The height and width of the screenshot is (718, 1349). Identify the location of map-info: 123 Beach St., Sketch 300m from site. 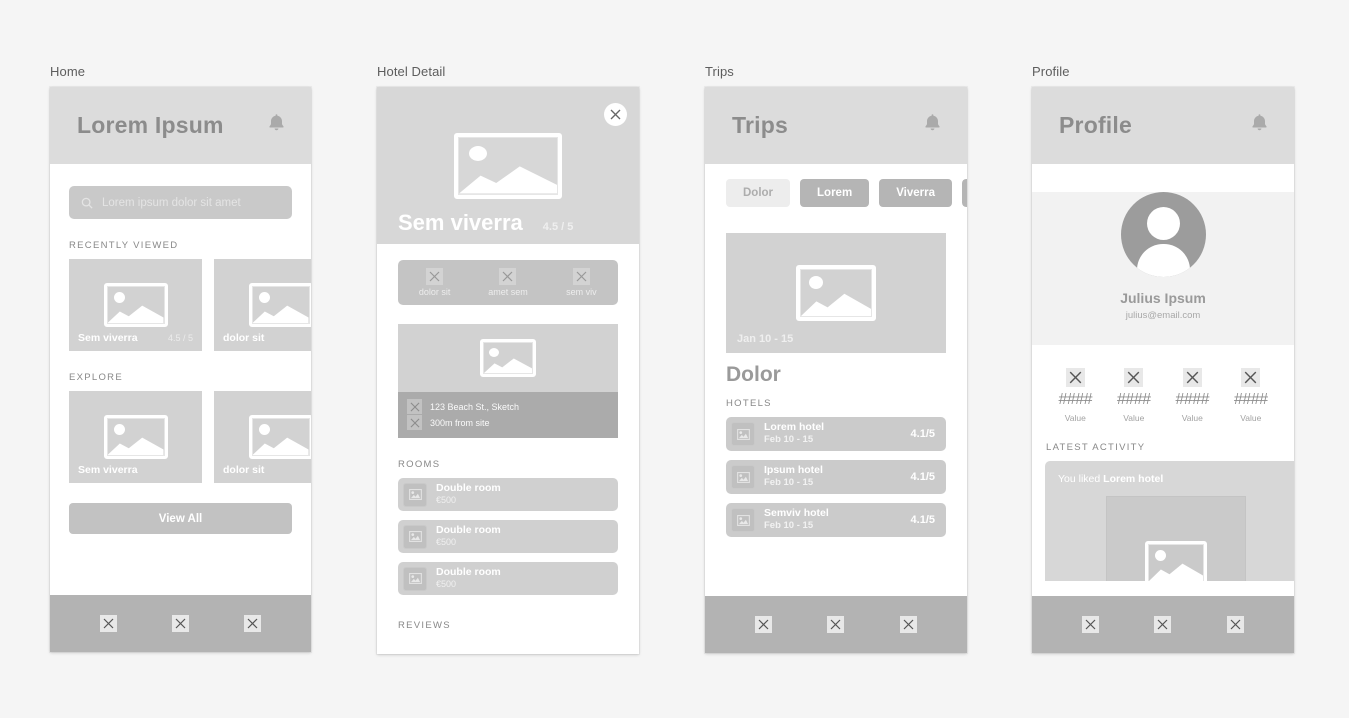
(508, 415).